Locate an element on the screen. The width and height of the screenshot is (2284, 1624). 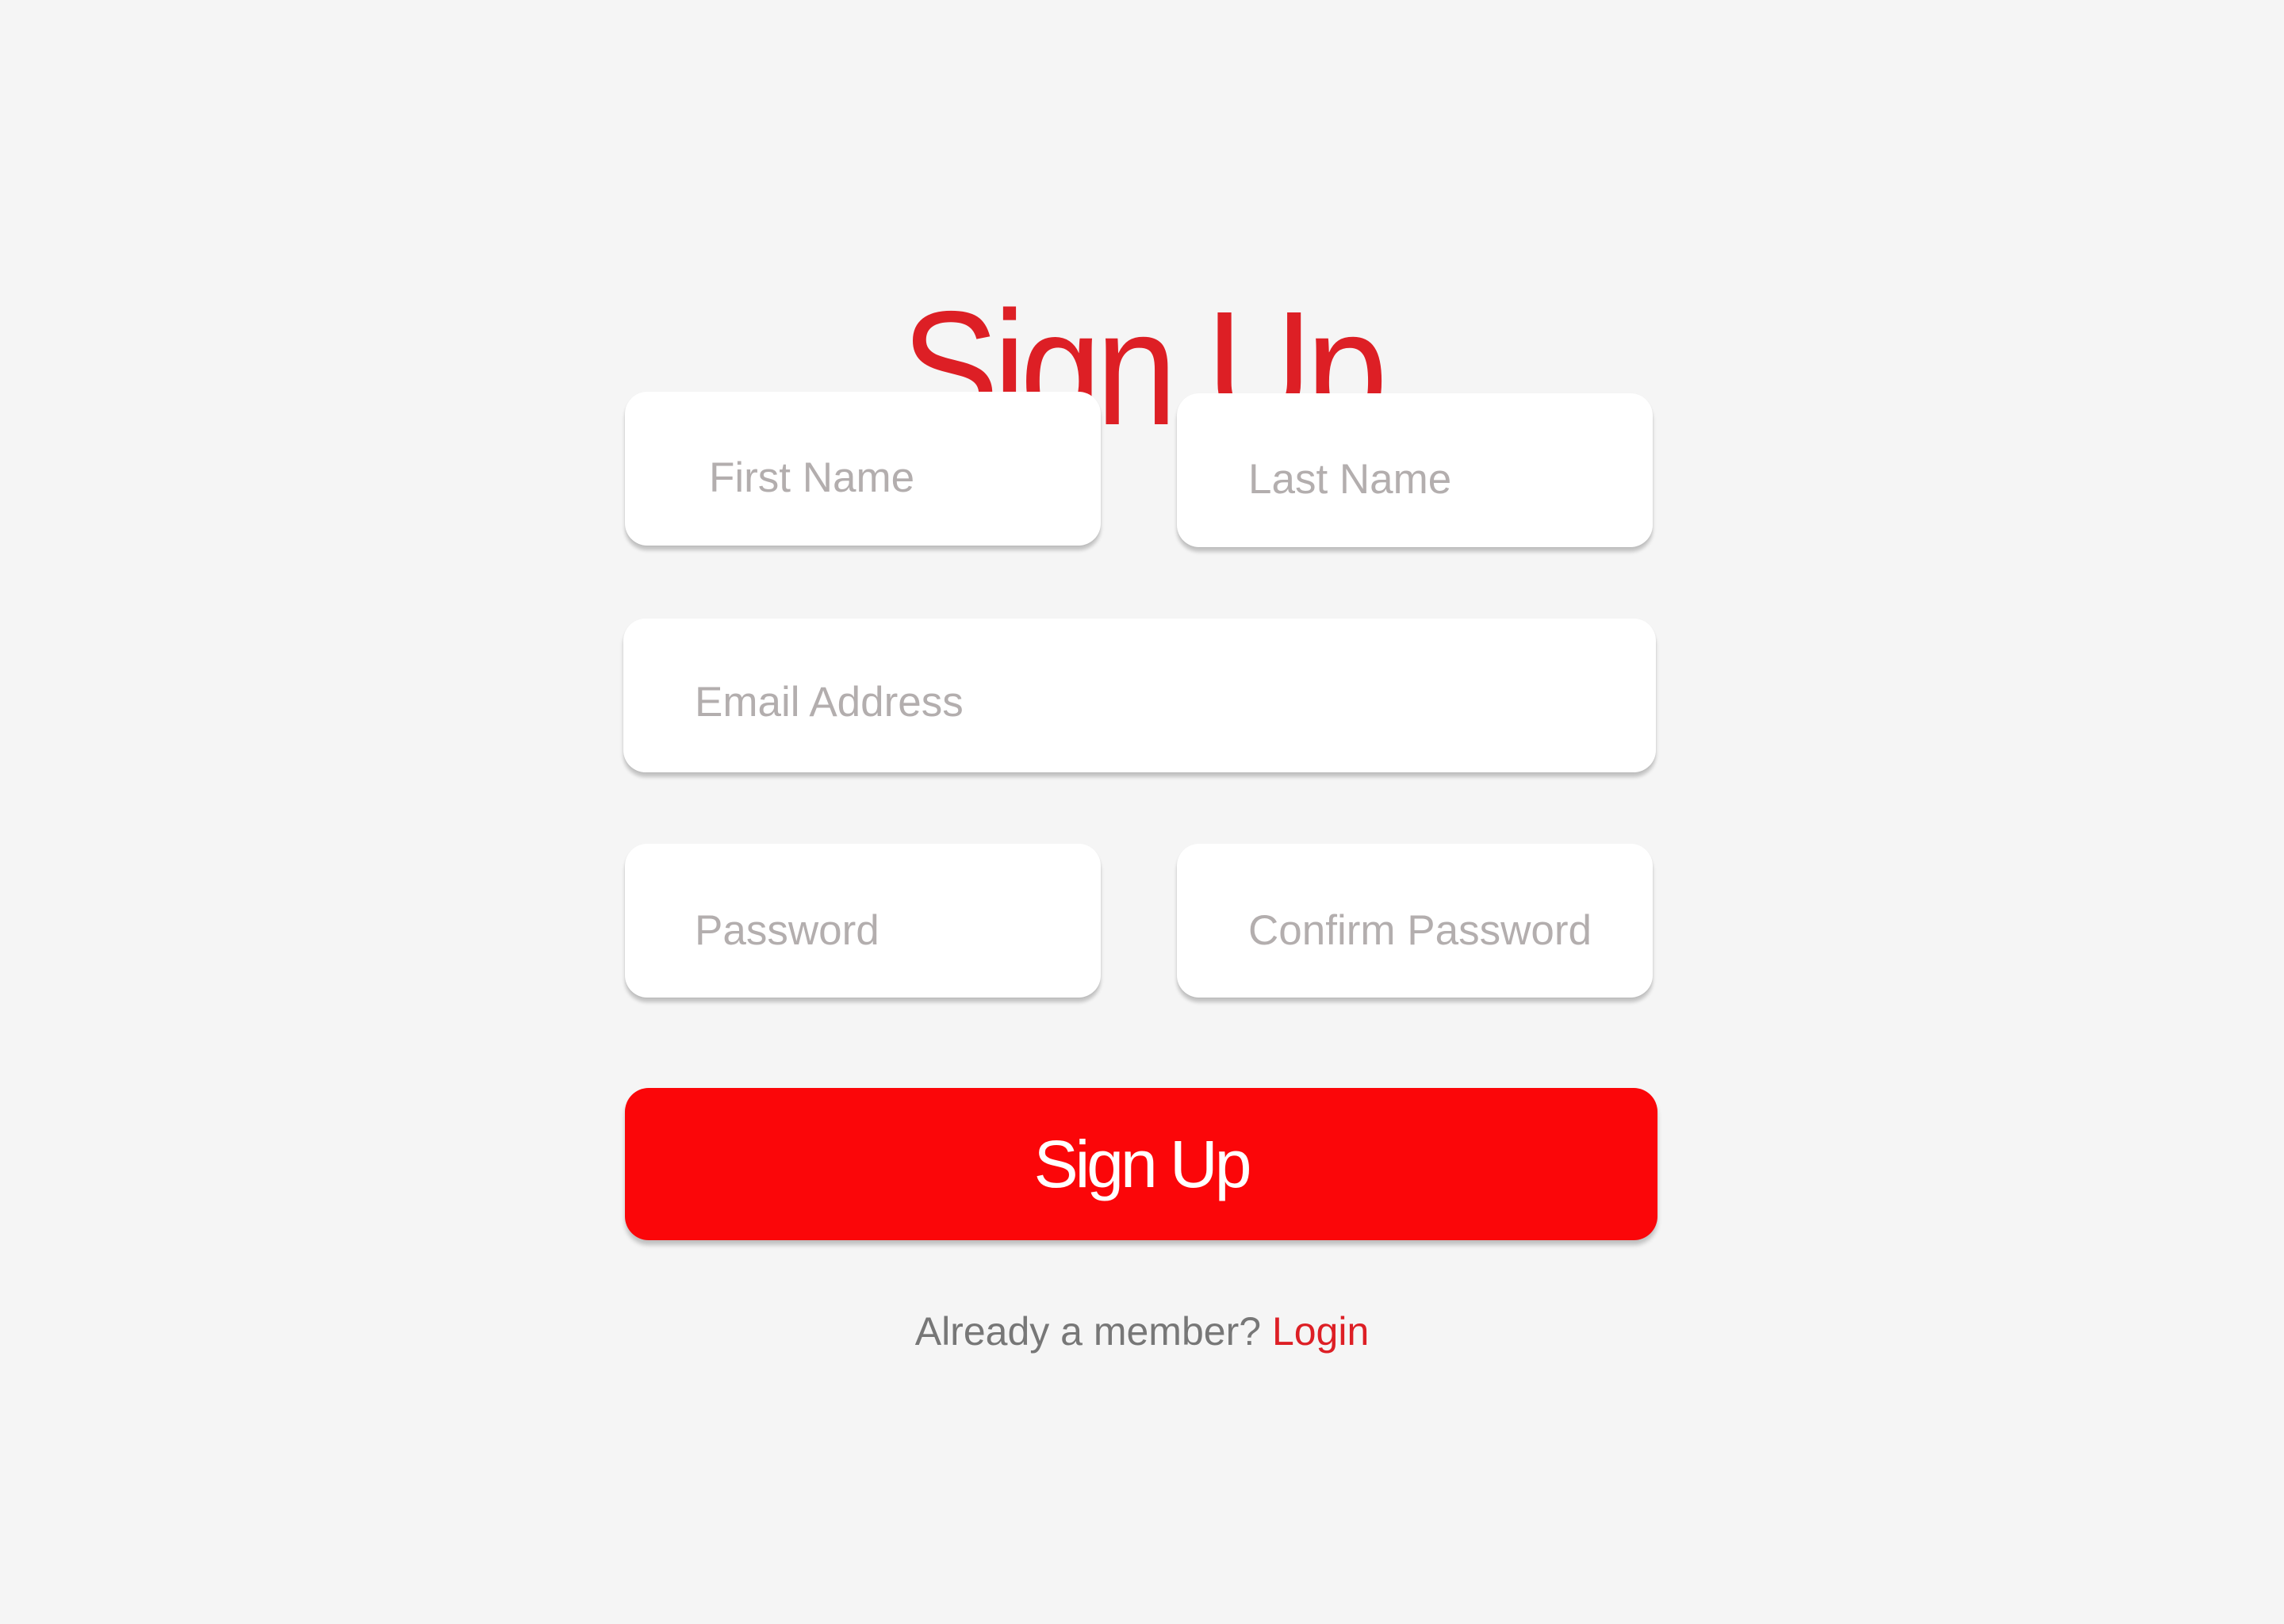
first-name-field is located at coordinates (863, 468).